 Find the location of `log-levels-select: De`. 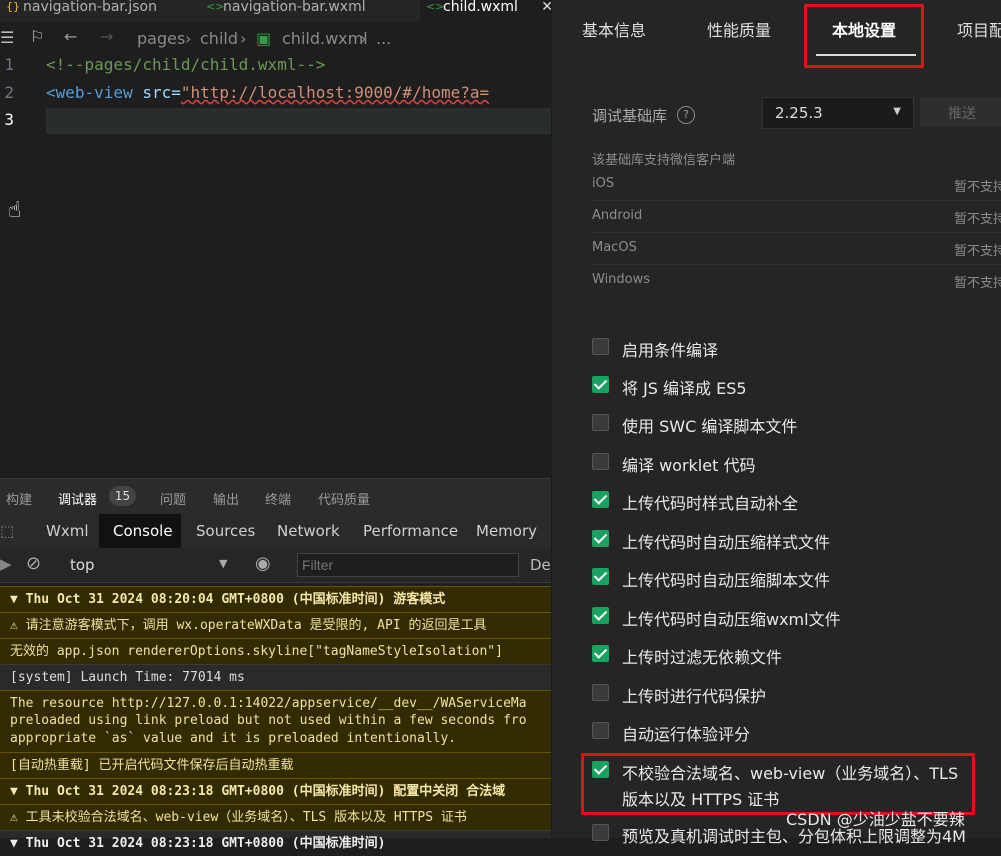

log-levels-select: De is located at coordinates (540, 565).